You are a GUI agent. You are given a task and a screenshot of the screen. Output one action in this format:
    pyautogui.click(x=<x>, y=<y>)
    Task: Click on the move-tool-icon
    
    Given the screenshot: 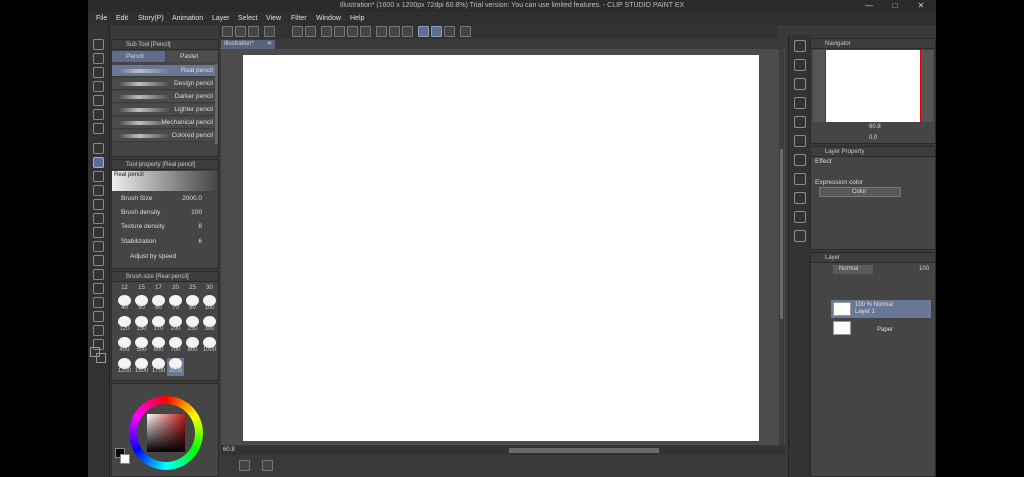 What is the action you would take?
    pyautogui.click(x=98, y=58)
    